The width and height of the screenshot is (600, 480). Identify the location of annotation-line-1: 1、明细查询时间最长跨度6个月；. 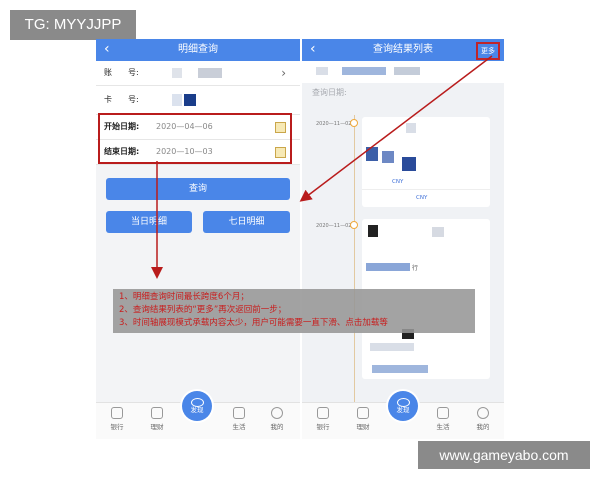
(184, 297).